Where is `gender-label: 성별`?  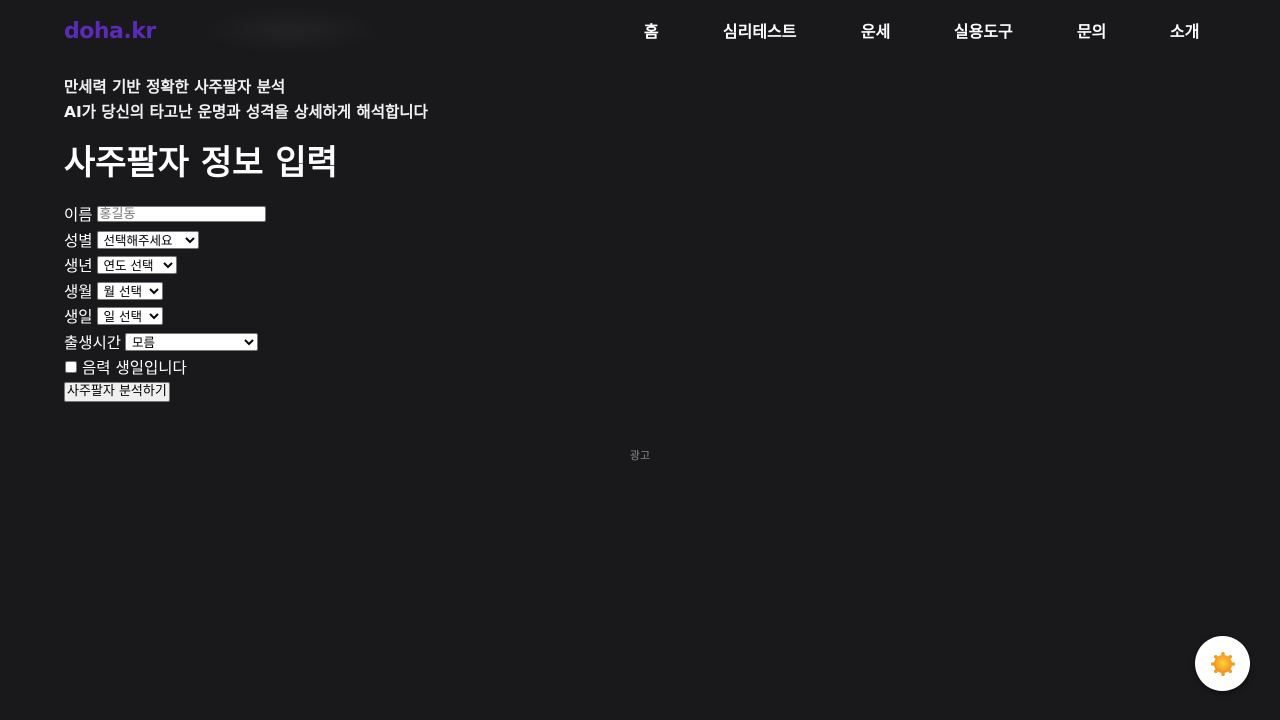 gender-label: 성별 is located at coordinates (78, 241).